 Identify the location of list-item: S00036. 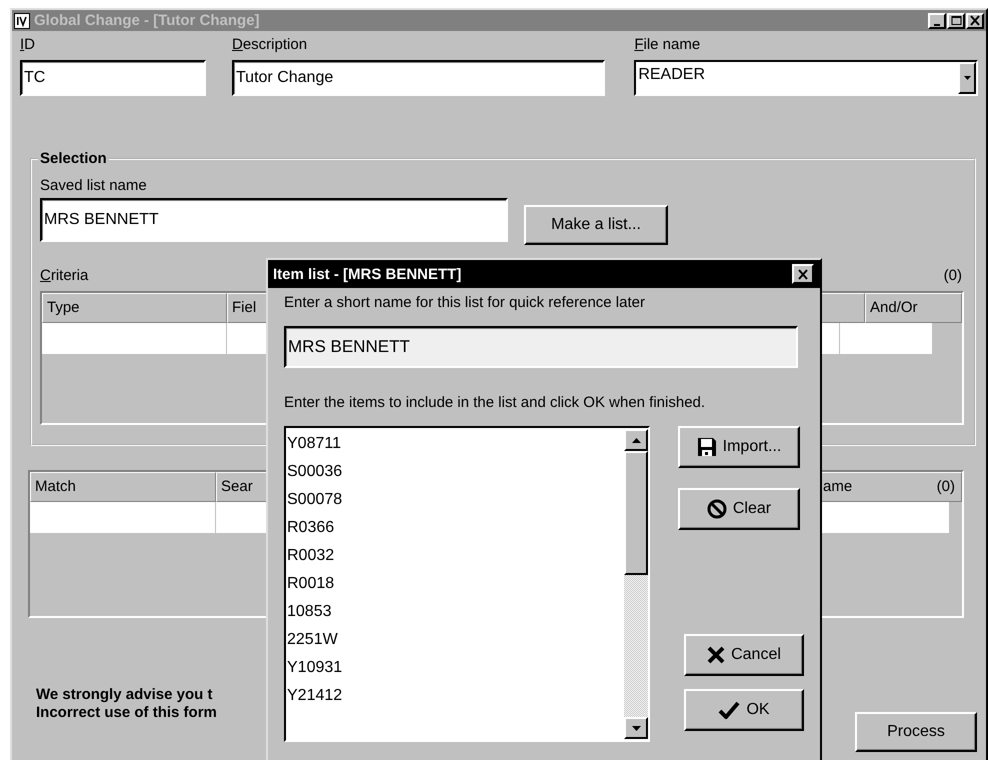
(455, 472).